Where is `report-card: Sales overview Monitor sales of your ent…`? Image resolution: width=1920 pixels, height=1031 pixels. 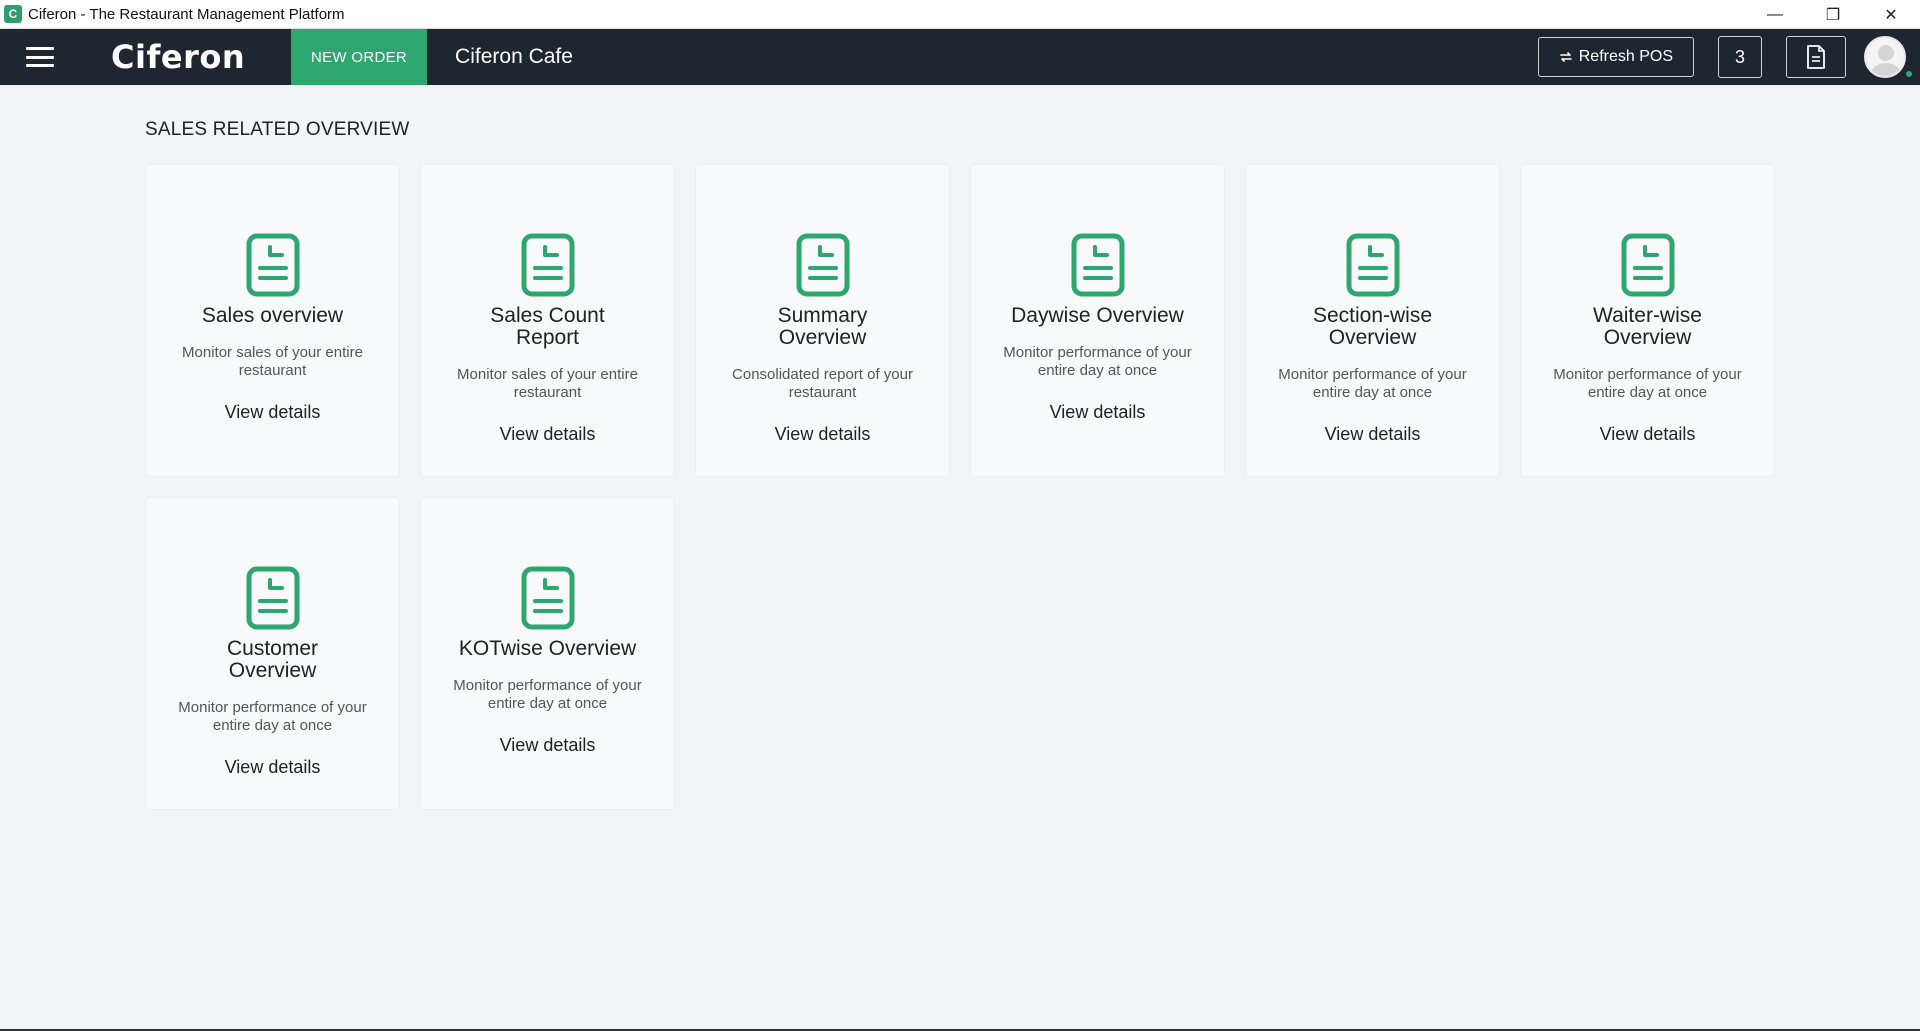
report-card: Sales overview Monitor sales of your ent… is located at coordinates (272, 320).